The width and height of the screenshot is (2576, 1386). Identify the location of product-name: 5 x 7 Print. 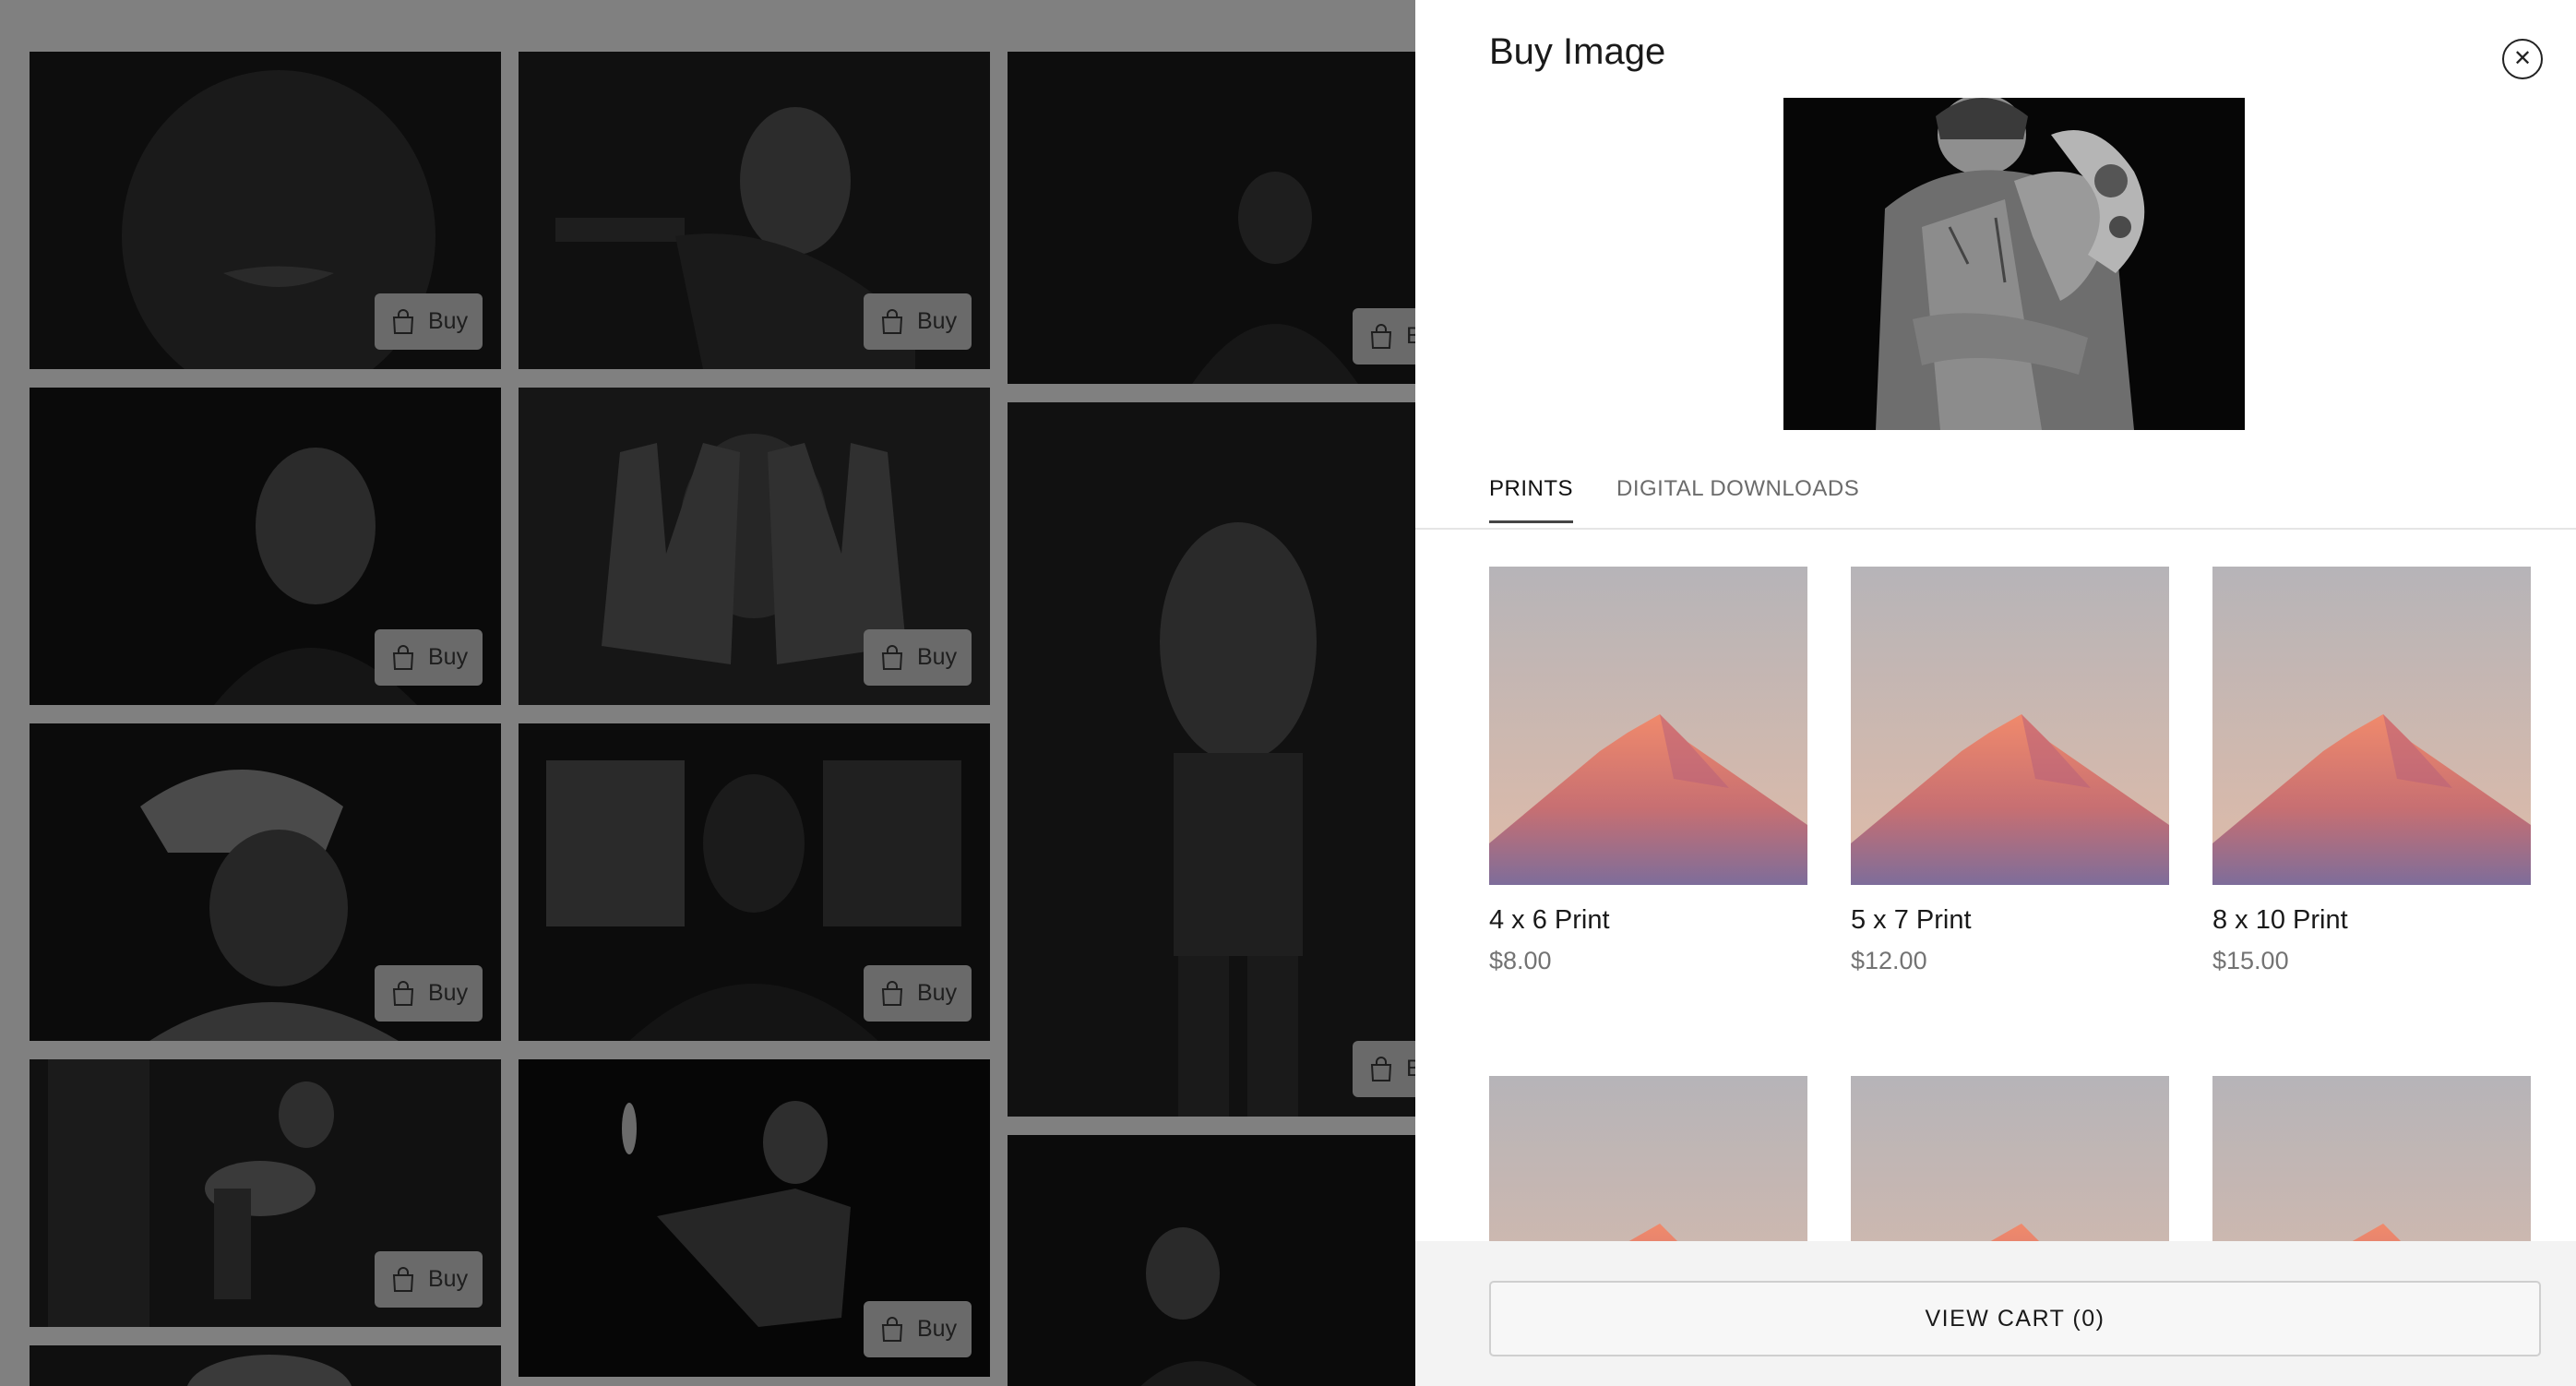
(1911, 920).